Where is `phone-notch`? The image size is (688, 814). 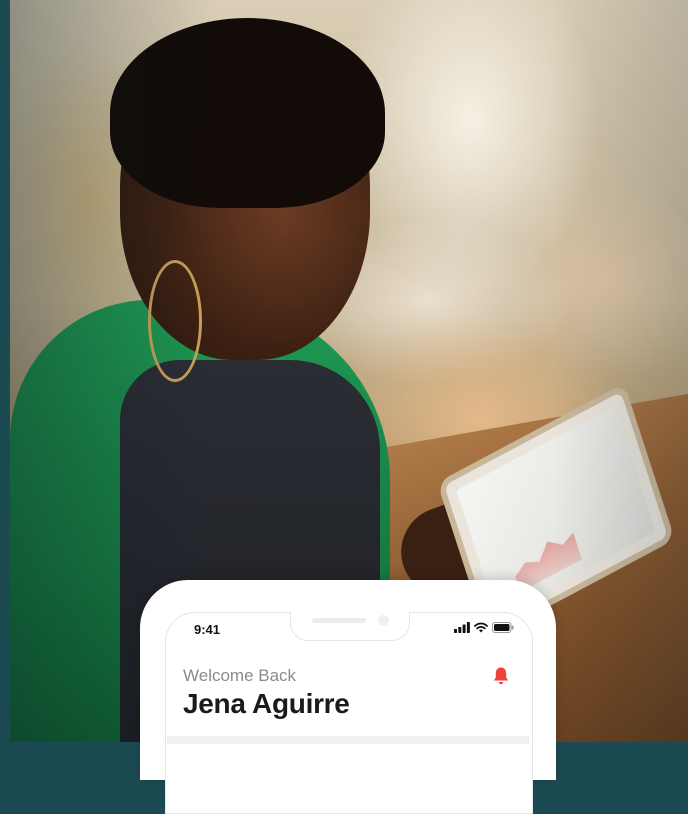 phone-notch is located at coordinates (350, 626).